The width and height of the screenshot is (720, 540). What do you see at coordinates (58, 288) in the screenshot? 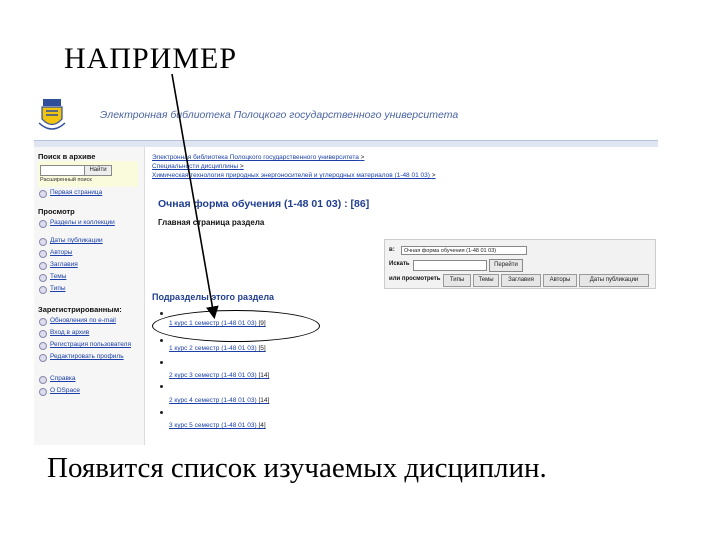
I see `sidebar-item-types: Типы` at bounding box center [58, 288].